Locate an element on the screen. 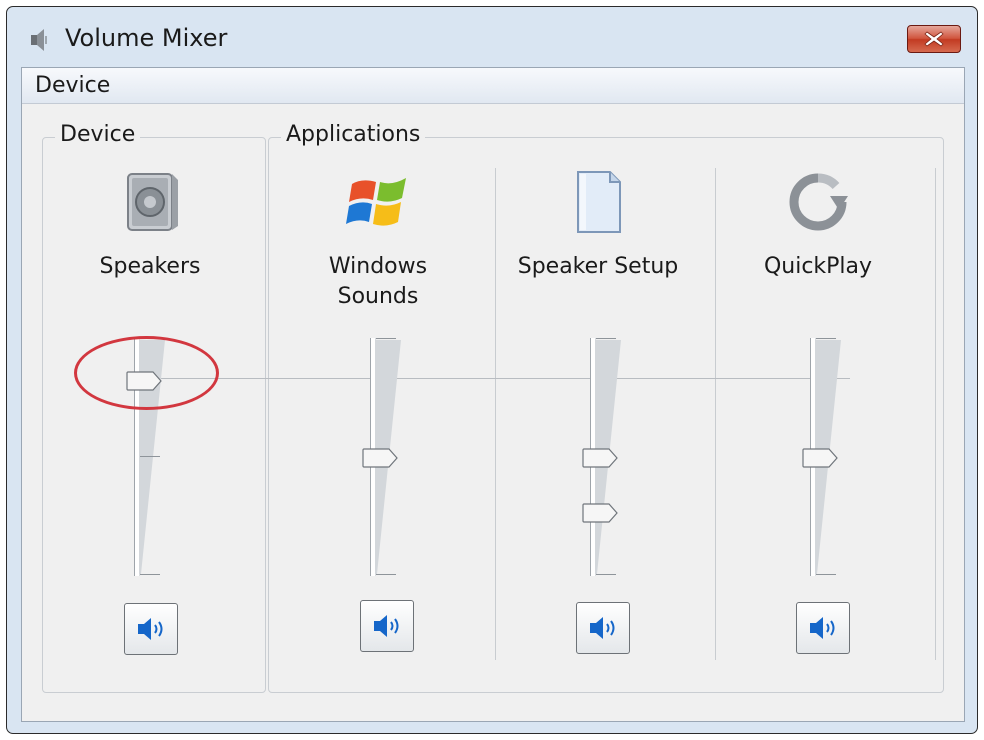  close-x-icon is located at coordinates (934, 39).